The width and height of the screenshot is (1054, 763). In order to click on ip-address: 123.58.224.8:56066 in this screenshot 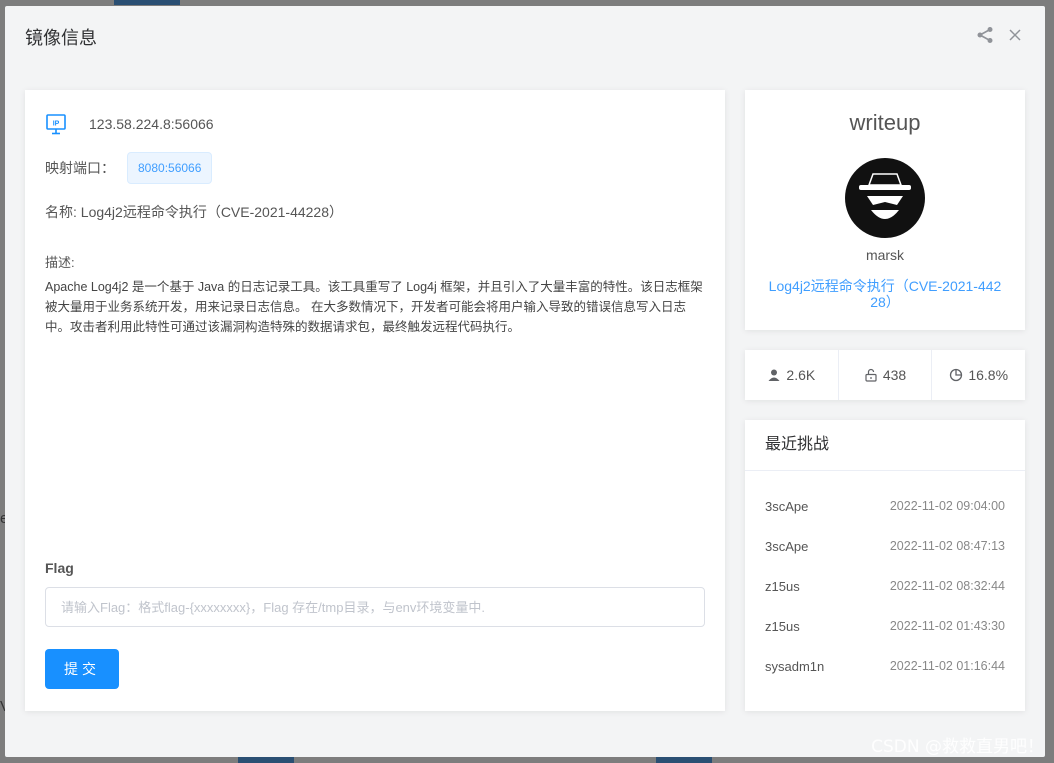, I will do `click(151, 124)`.